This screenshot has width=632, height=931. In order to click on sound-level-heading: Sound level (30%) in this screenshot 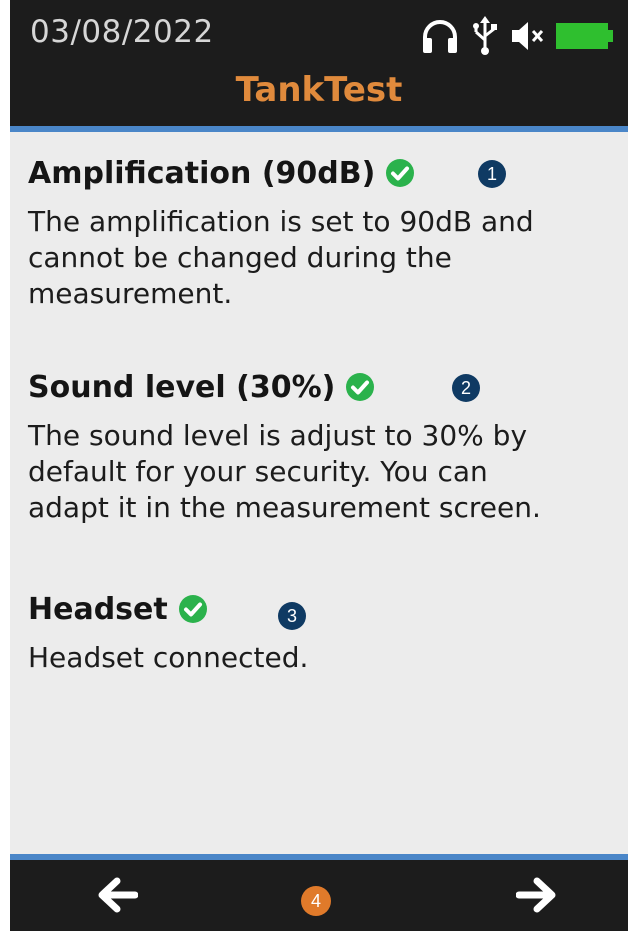, I will do `click(326, 387)`.